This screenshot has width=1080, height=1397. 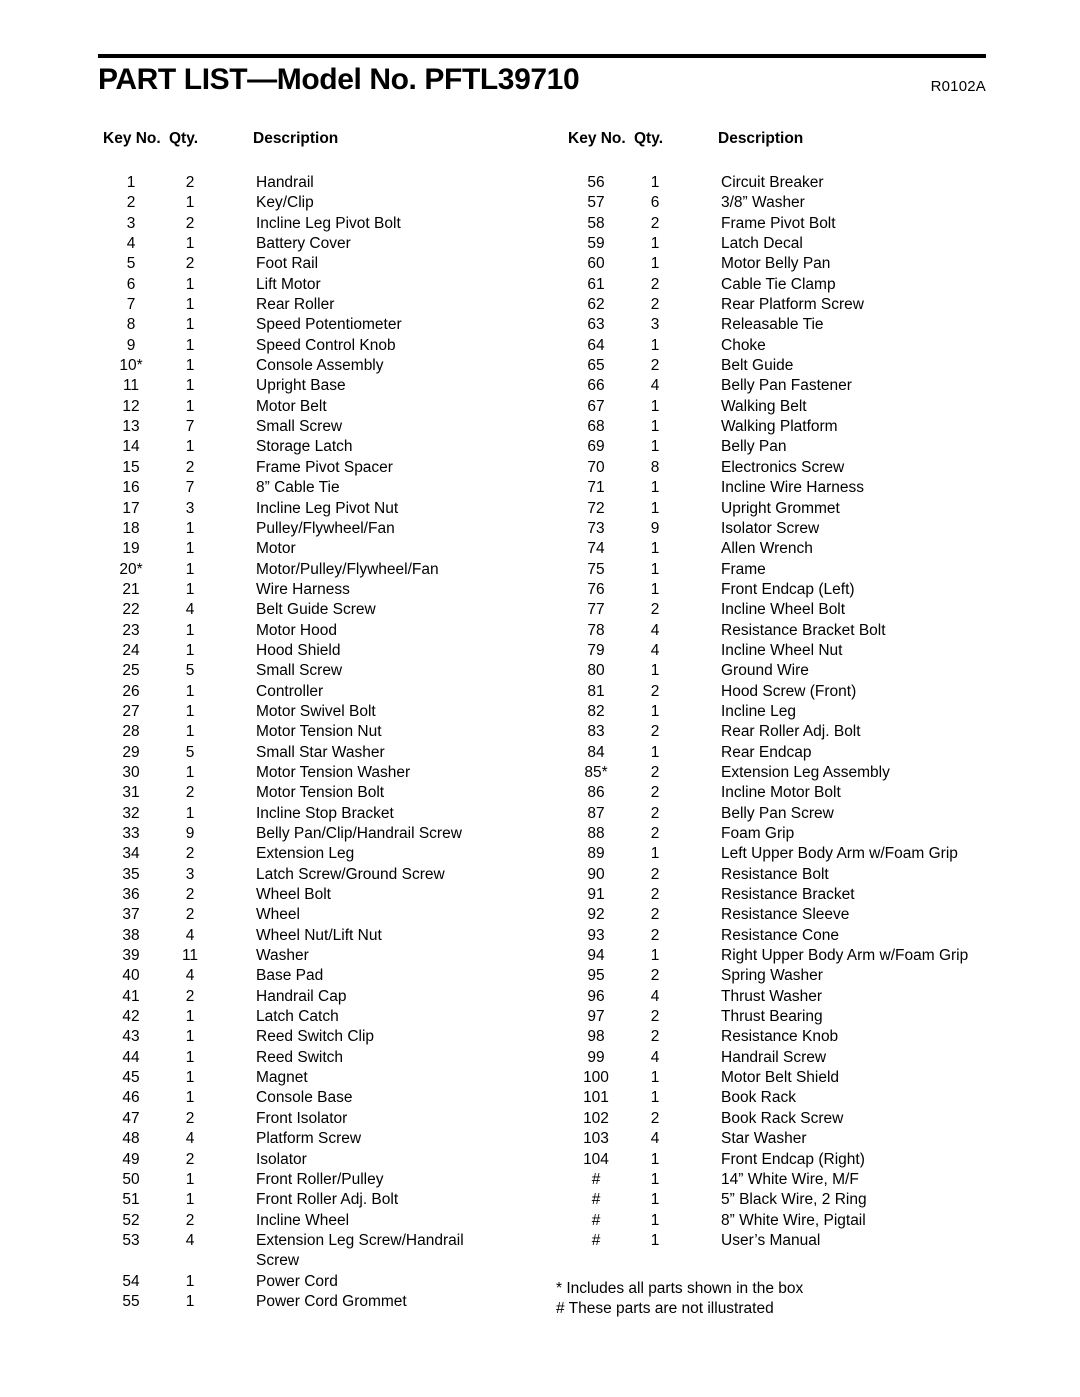 What do you see at coordinates (793, 325) in the screenshot?
I see `table-row: 63 3 Releasable Tie` at bounding box center [793, 325].